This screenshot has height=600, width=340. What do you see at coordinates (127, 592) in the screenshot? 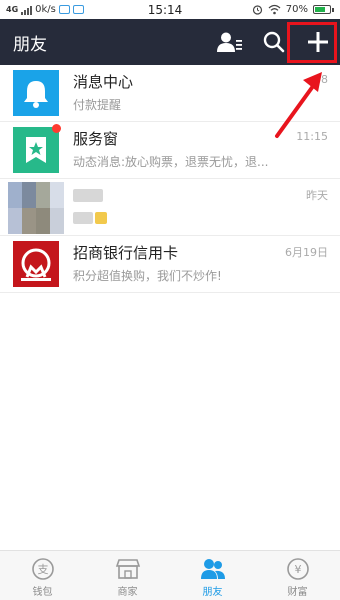
I see `tab-label: 商家` at bounding box center [127, 592].